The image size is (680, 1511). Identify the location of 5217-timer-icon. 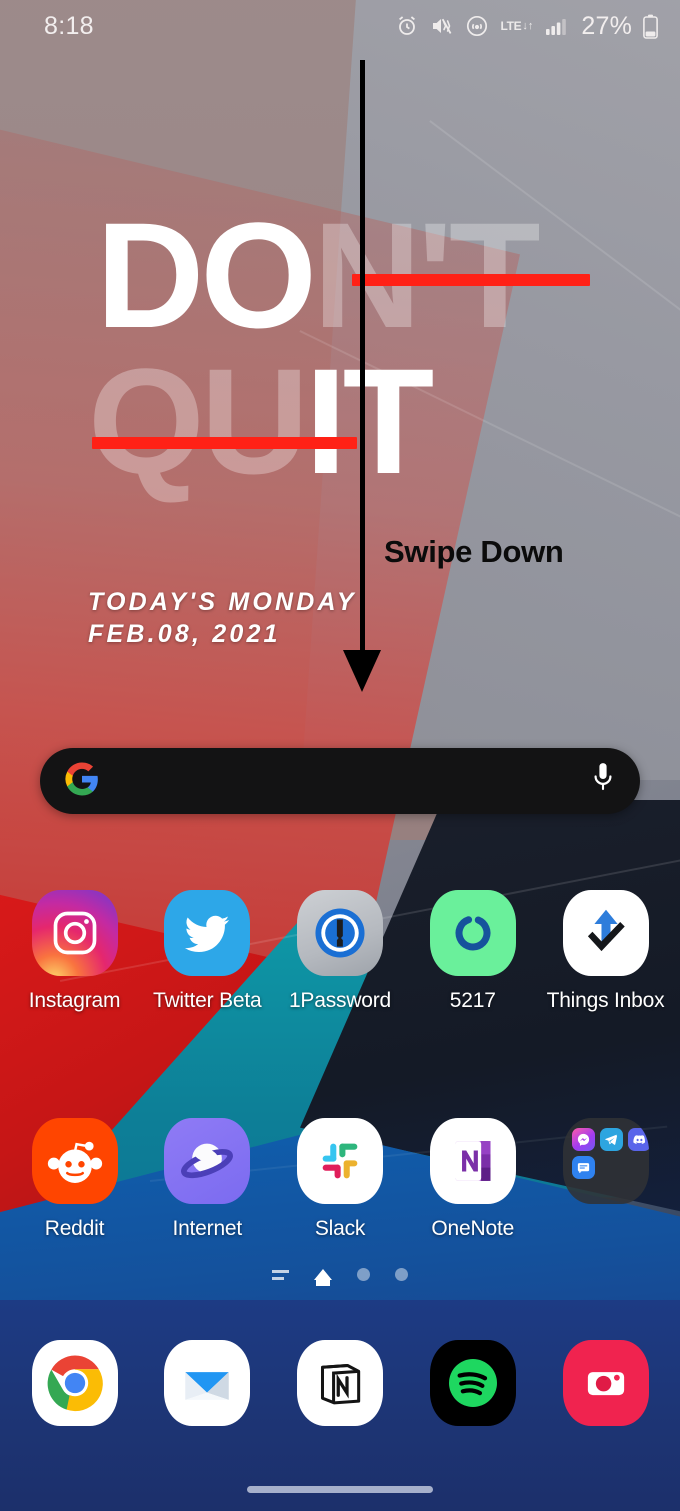
(472, 933).